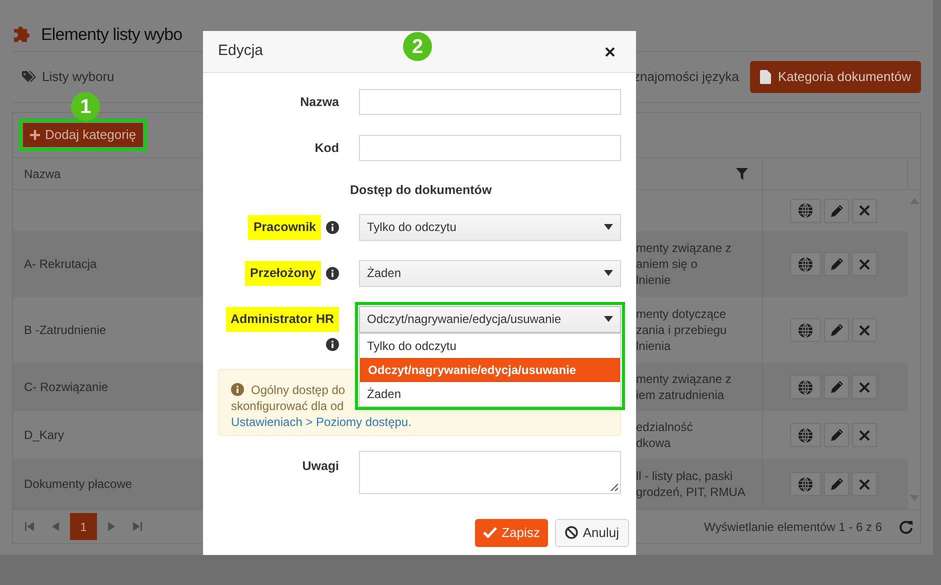 The width and height of the screenshot is (941, 585). Describe the element at coordinates (682, 330) in the screenshot. I see `table-cell-text: zania i przebiegu` at that location.